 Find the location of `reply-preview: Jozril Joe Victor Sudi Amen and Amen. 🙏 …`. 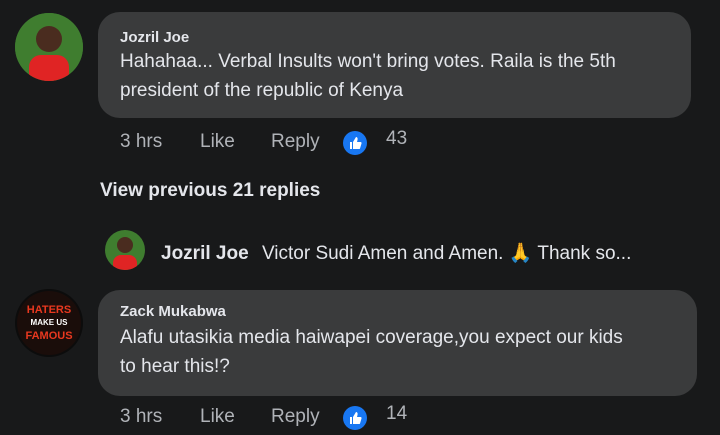

reply-preview: Jozril Joe Victor Sudi Amen and Amen. 🙏 … is located at coordinates (396, 253).